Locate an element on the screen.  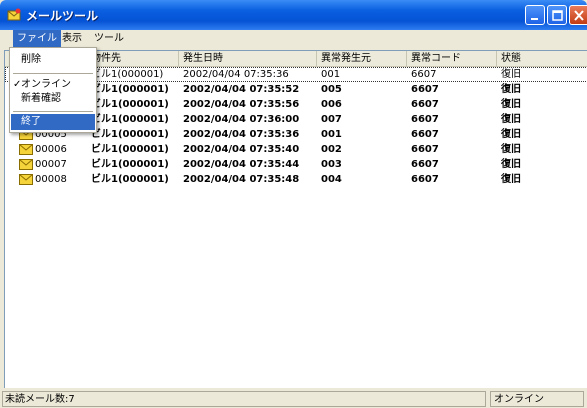
cell-source: 005 is located at coordinates (331, 89).